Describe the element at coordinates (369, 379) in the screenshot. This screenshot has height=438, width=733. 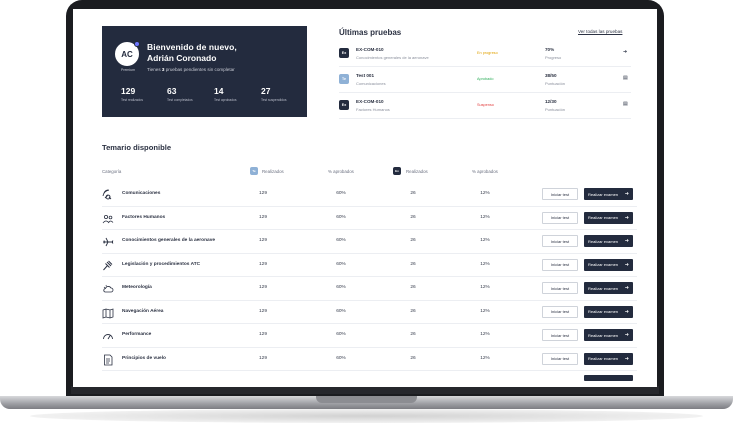
I see `syllabus-row-partial` at that location.